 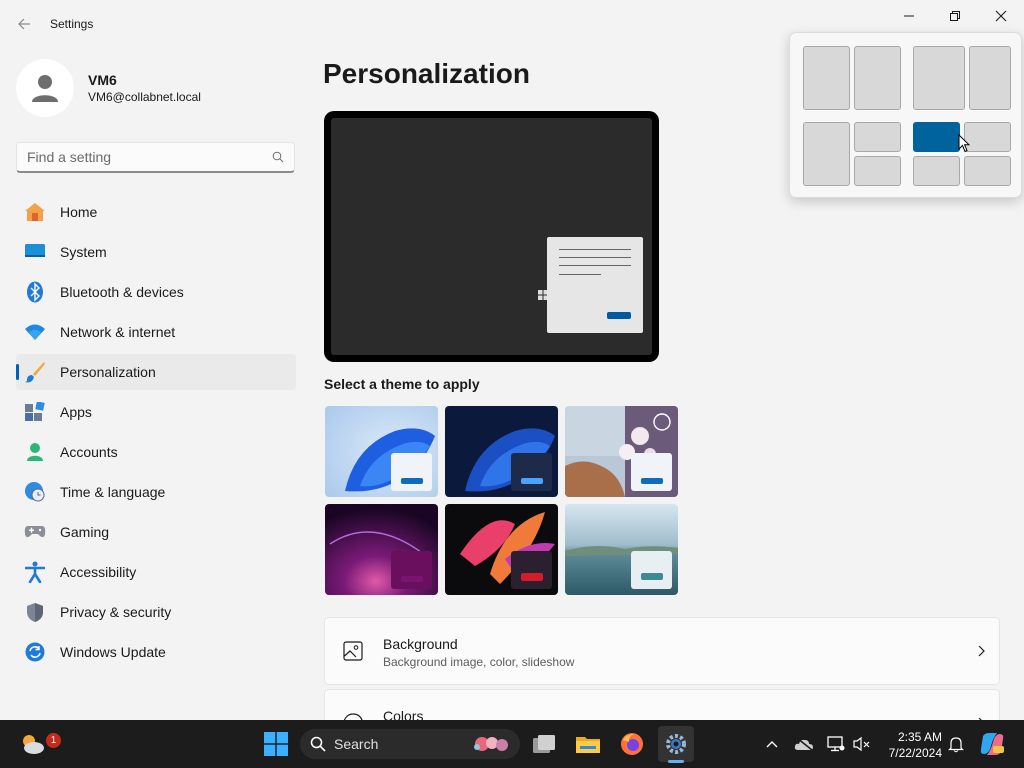 I want to click on close-icon, so click(x=1001, y=16).